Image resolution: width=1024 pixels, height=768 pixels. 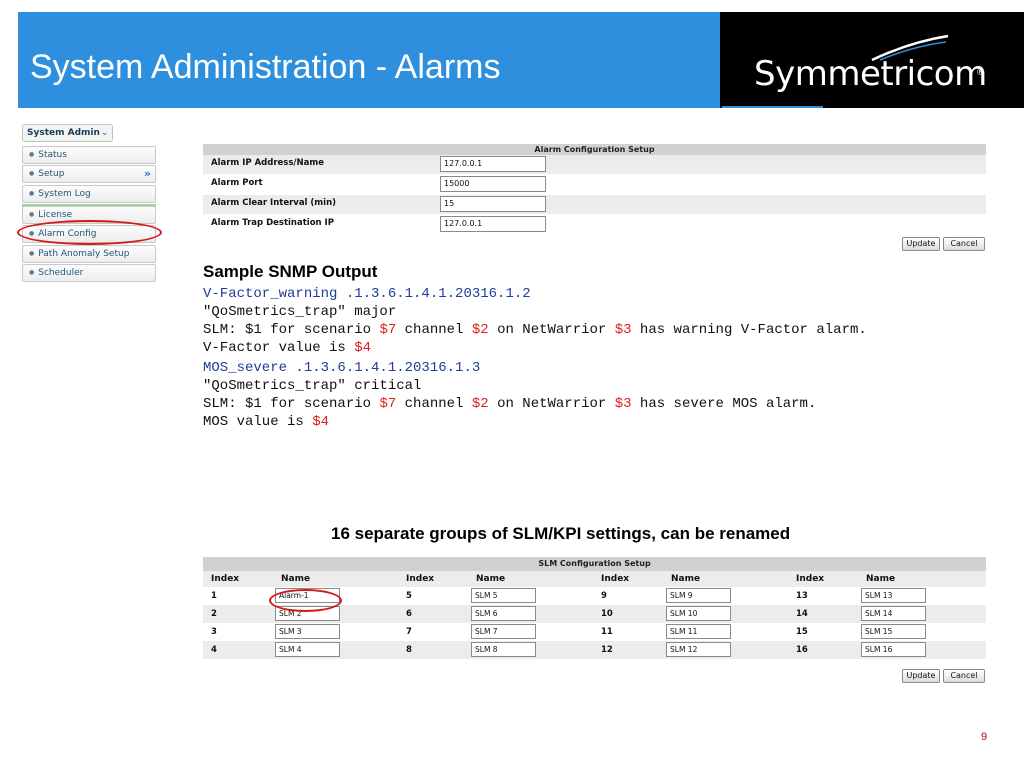 What do you see at coordinates (503, 649) in the screenshot?
I see `slm-name-input: SLM 8` at bounding box center [503, 649].